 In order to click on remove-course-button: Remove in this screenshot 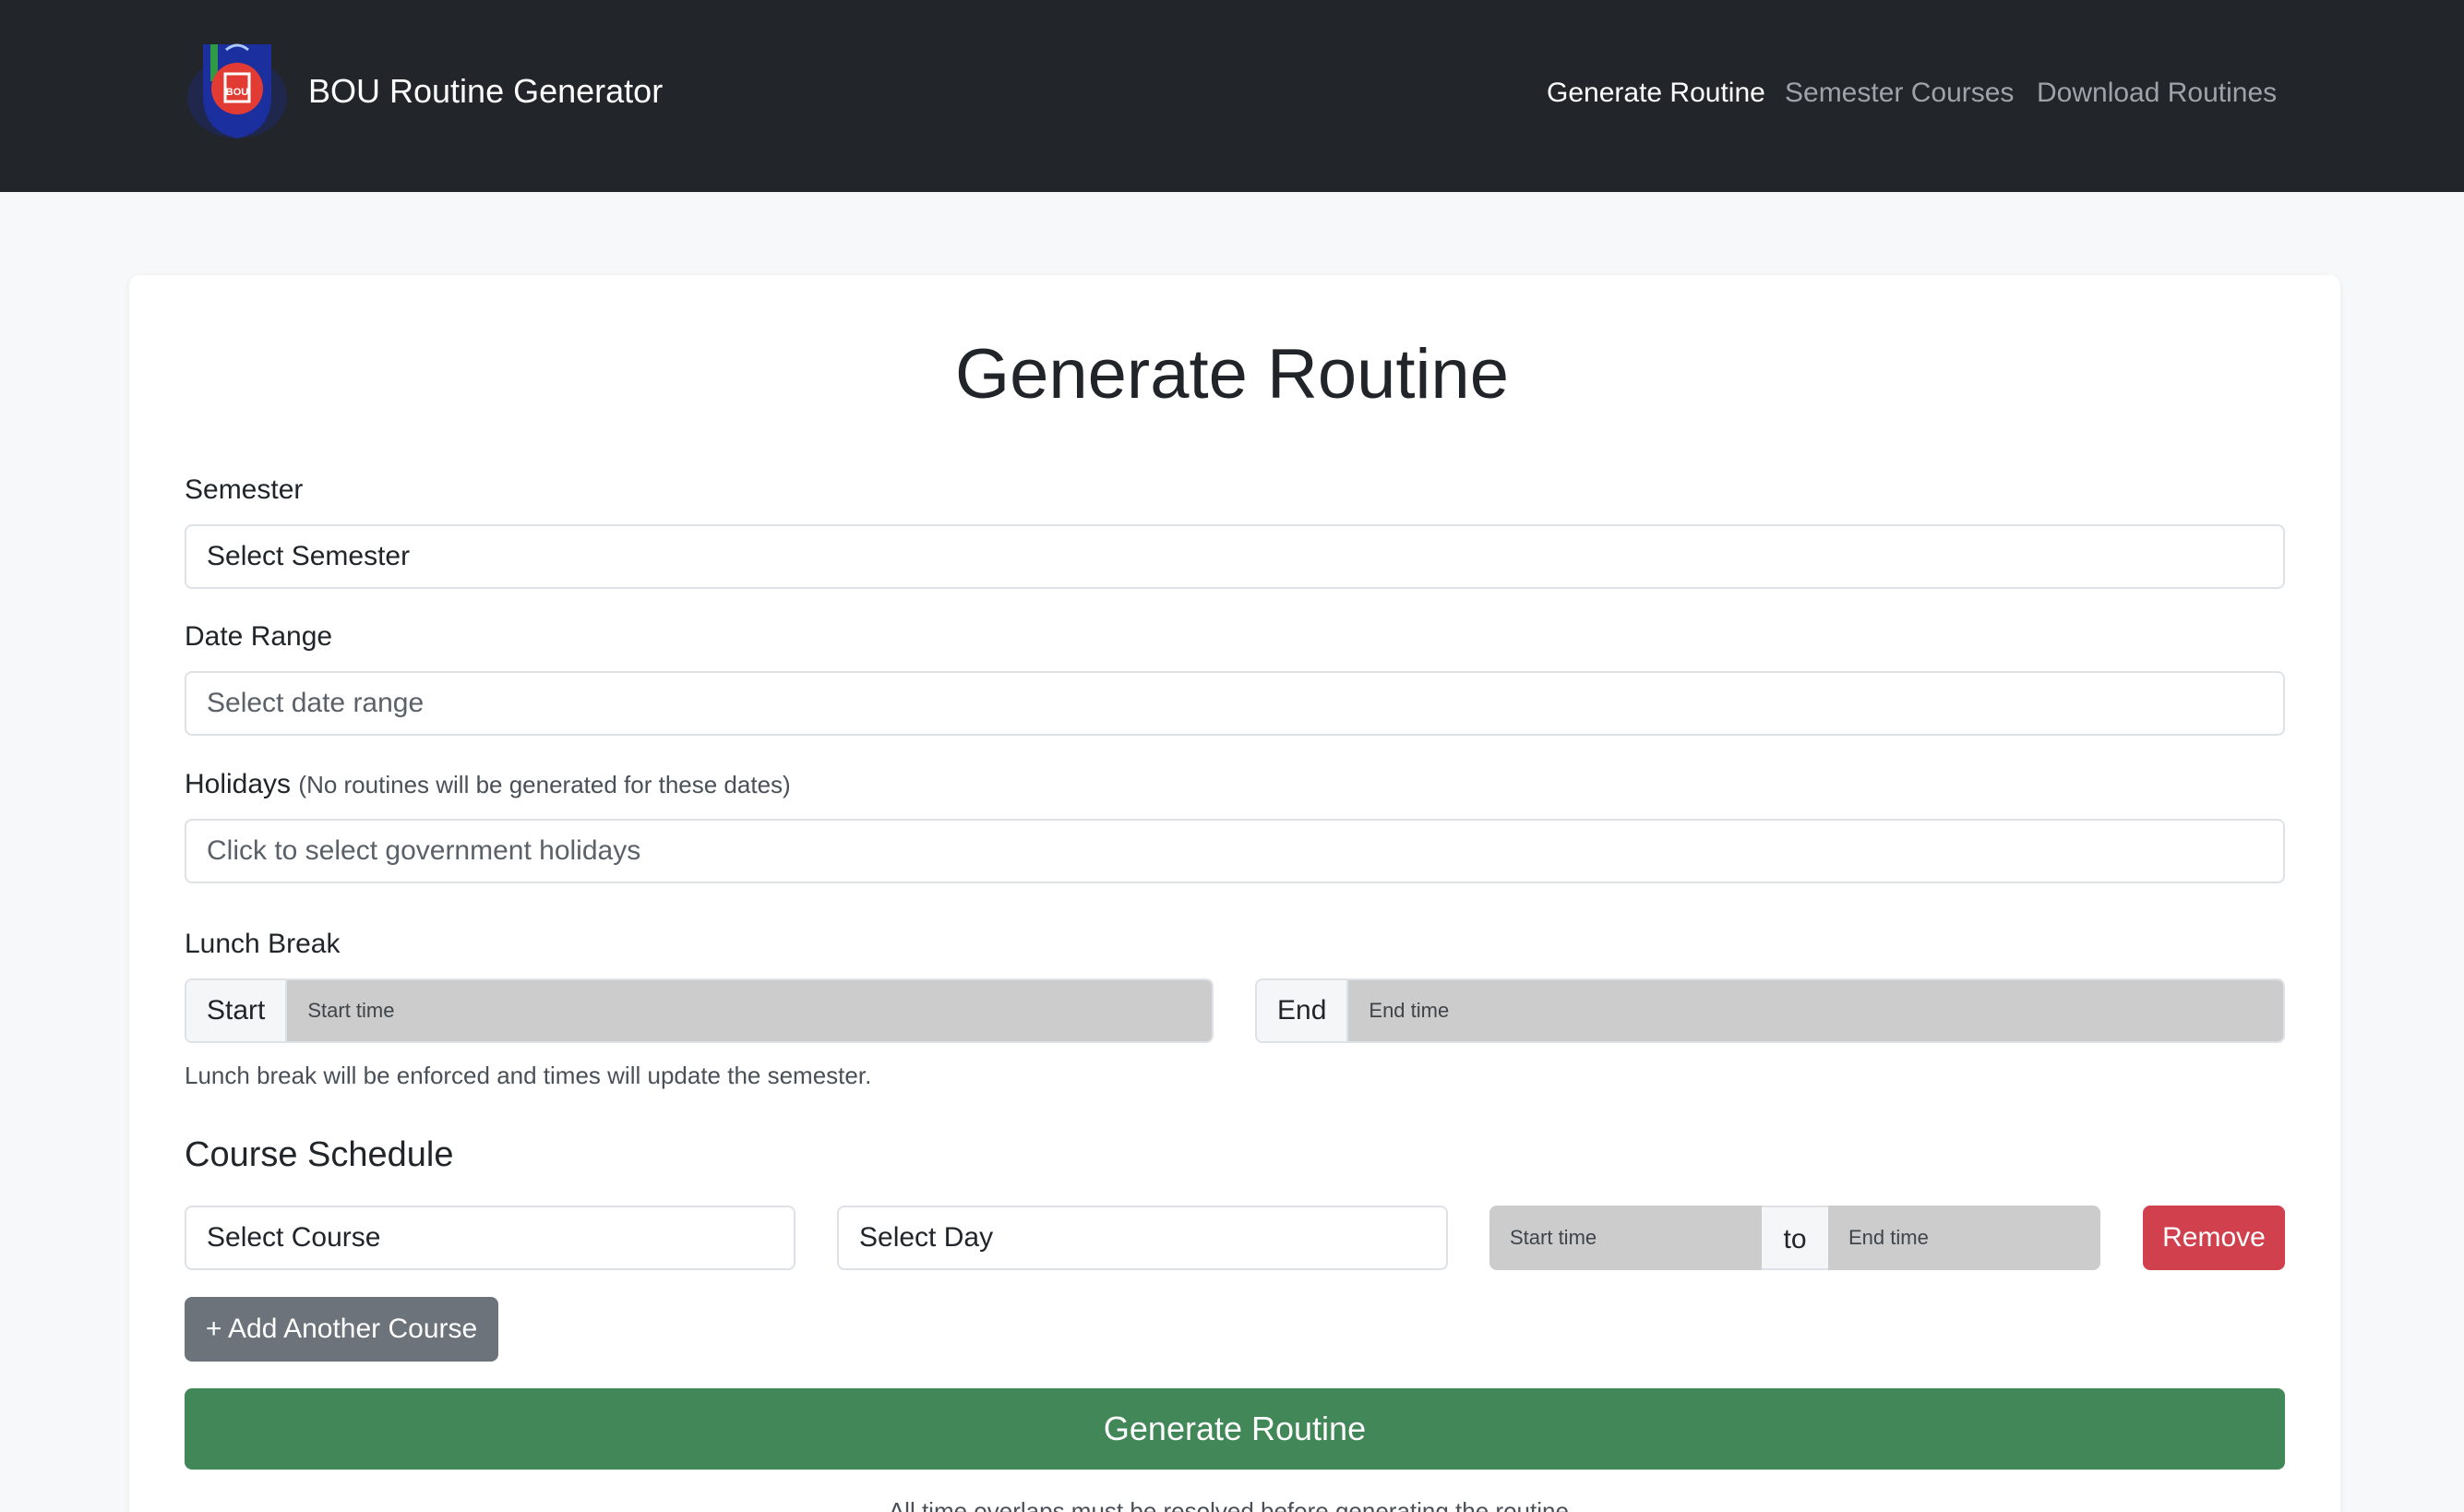, I will do `click(2214, 1238)`.